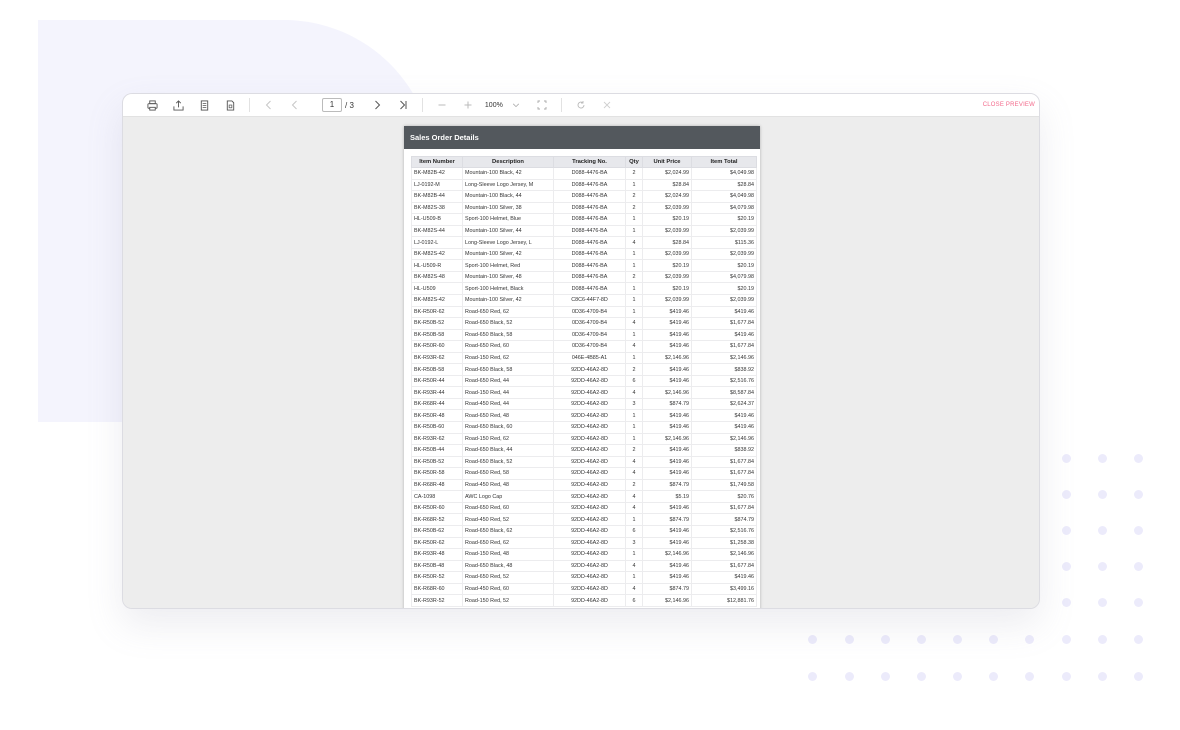 This screenshot has height=730, width=1180. I want to click on print-icon, so click(152, 105).